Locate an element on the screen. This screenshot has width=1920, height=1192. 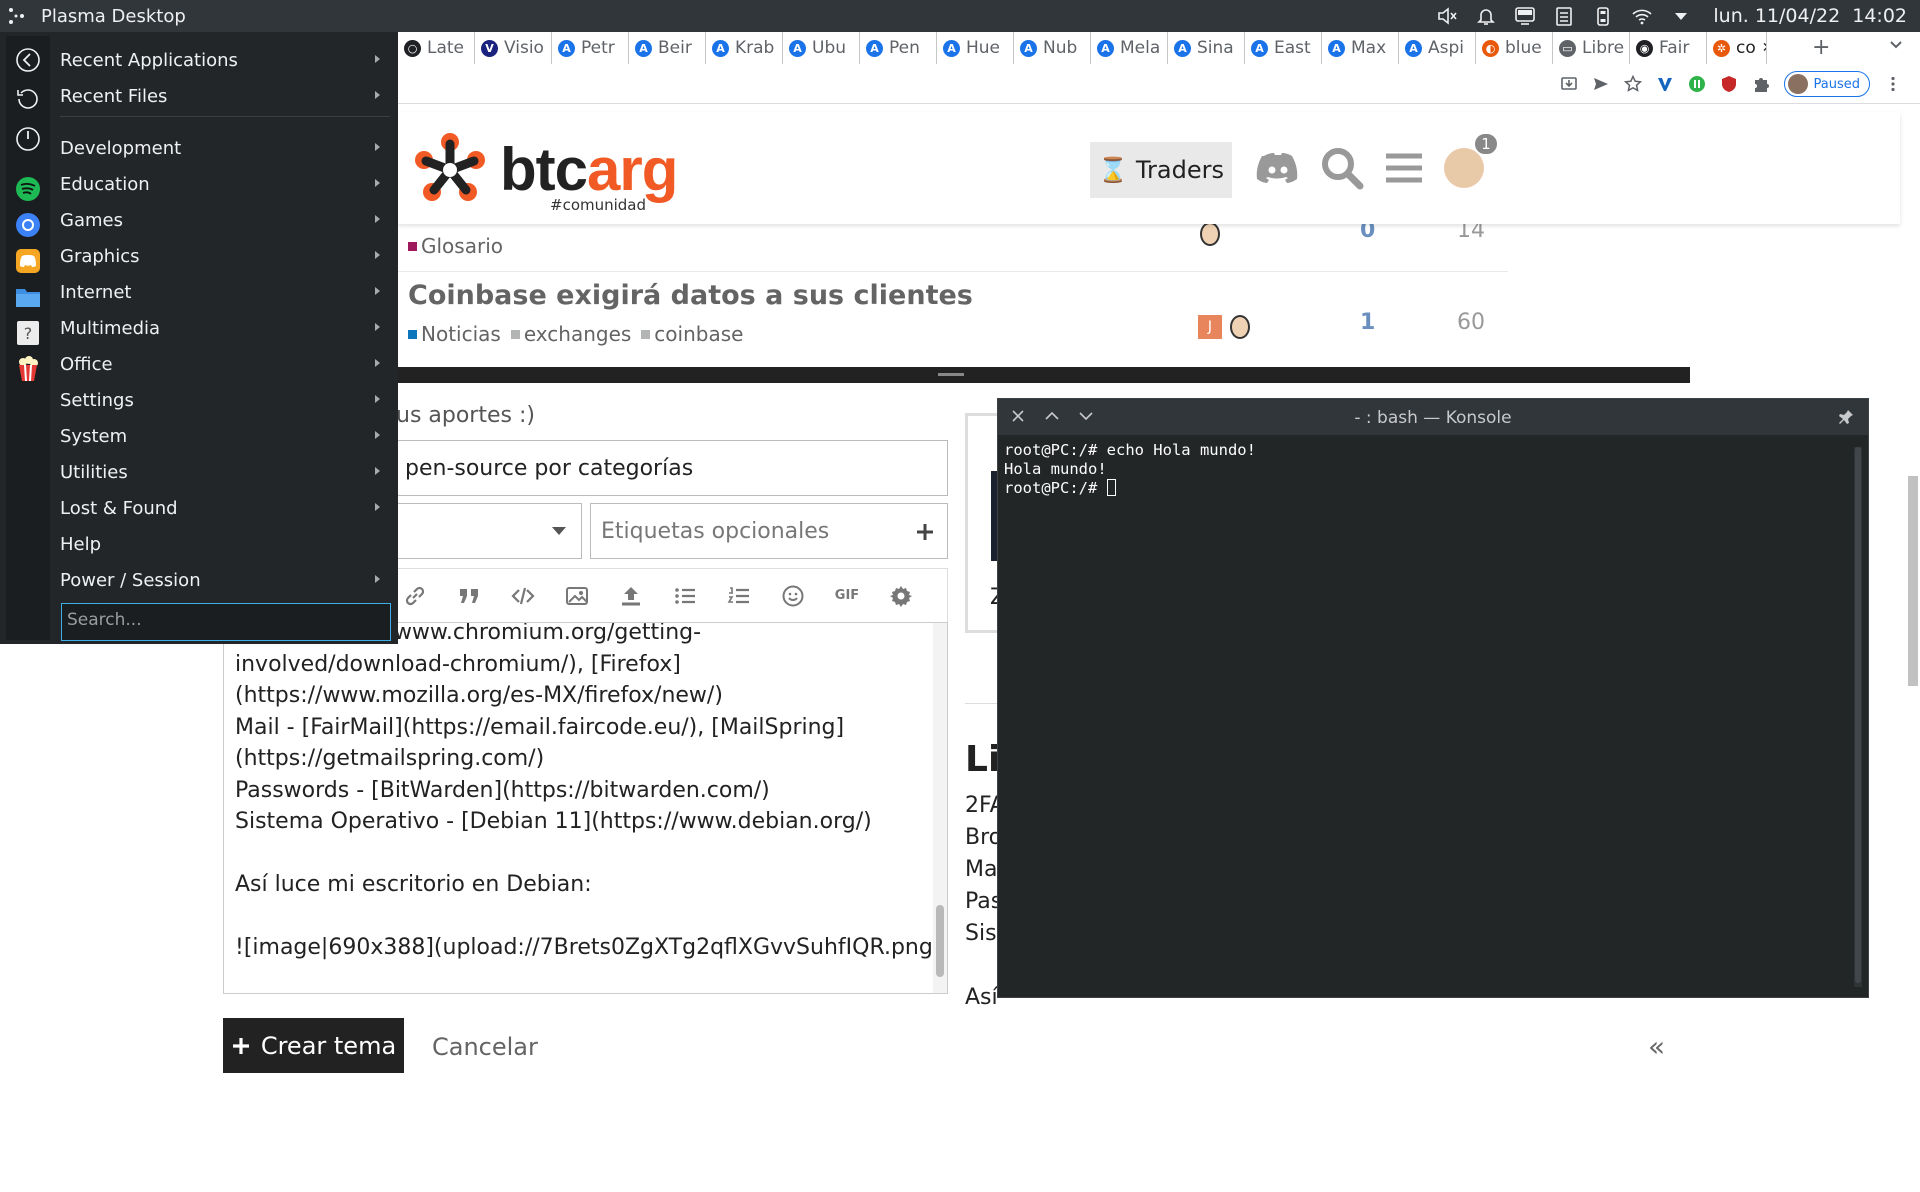
clock: lun. 11/04/22 14:02 is located at coordinates (1810, 16).